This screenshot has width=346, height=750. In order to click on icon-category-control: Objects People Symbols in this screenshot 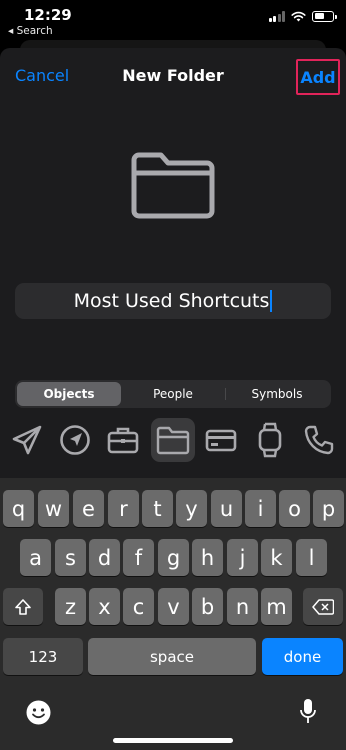, I will do `click(173, 394)`.